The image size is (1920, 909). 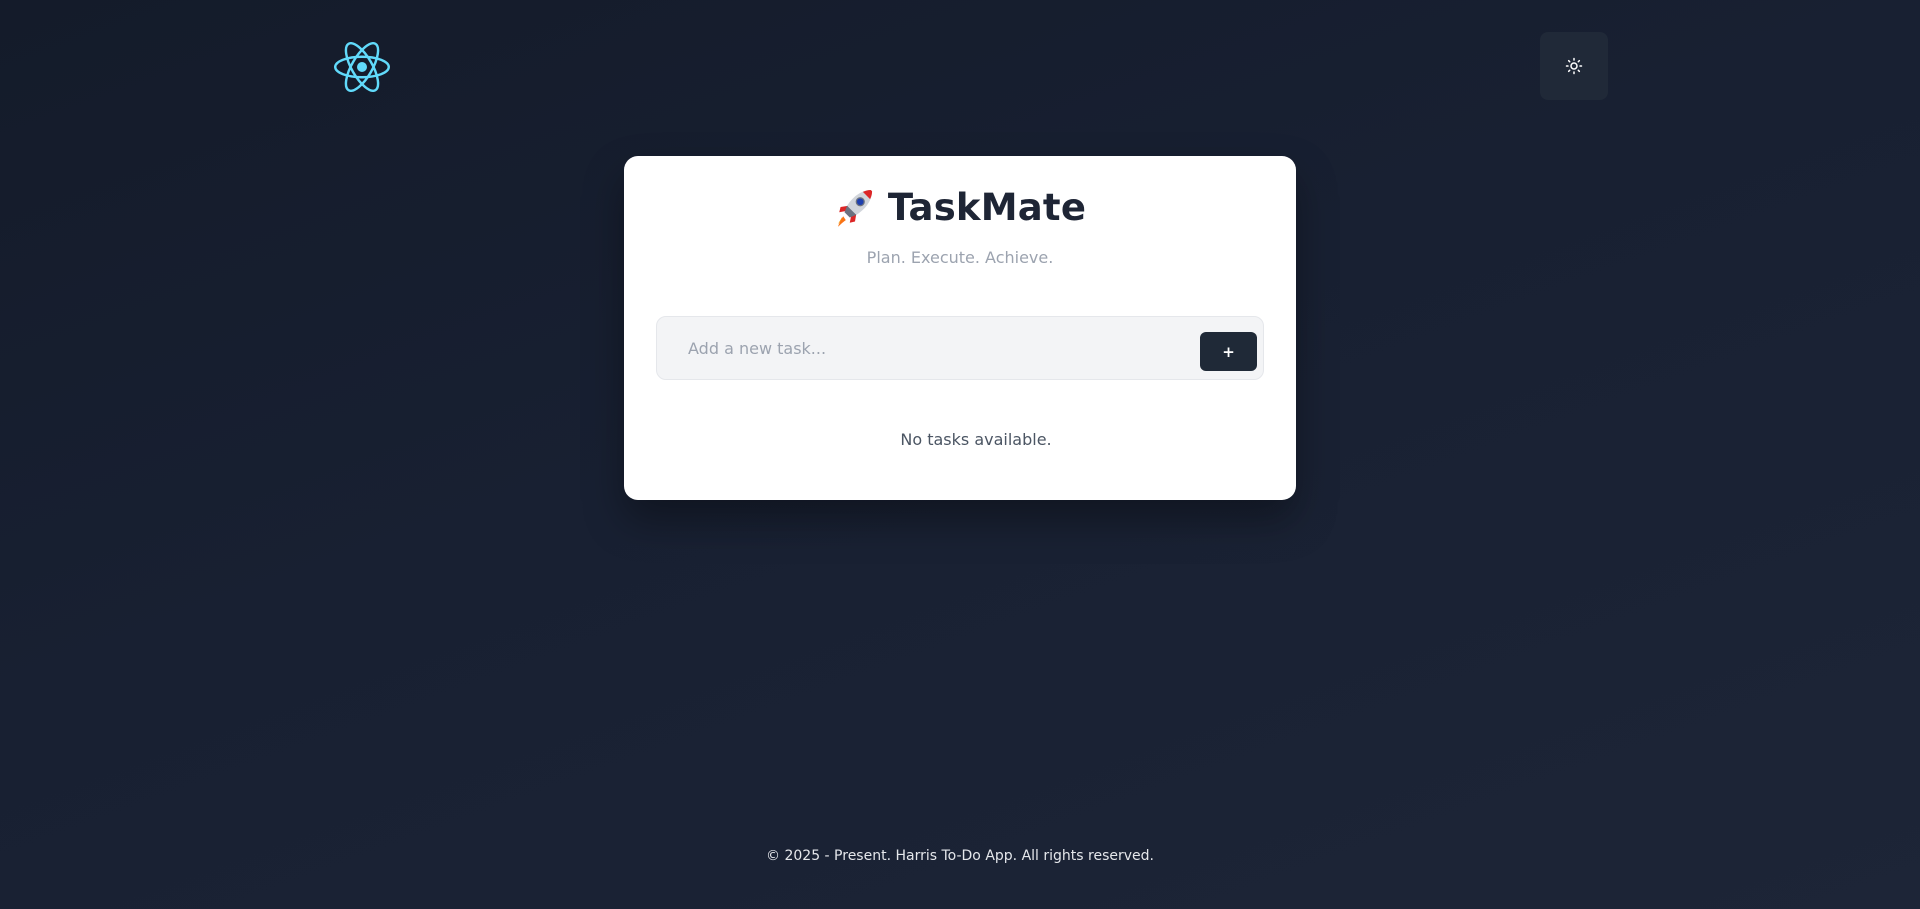 I want to click on theme-toggle-button, so click(x=1574, y=66).